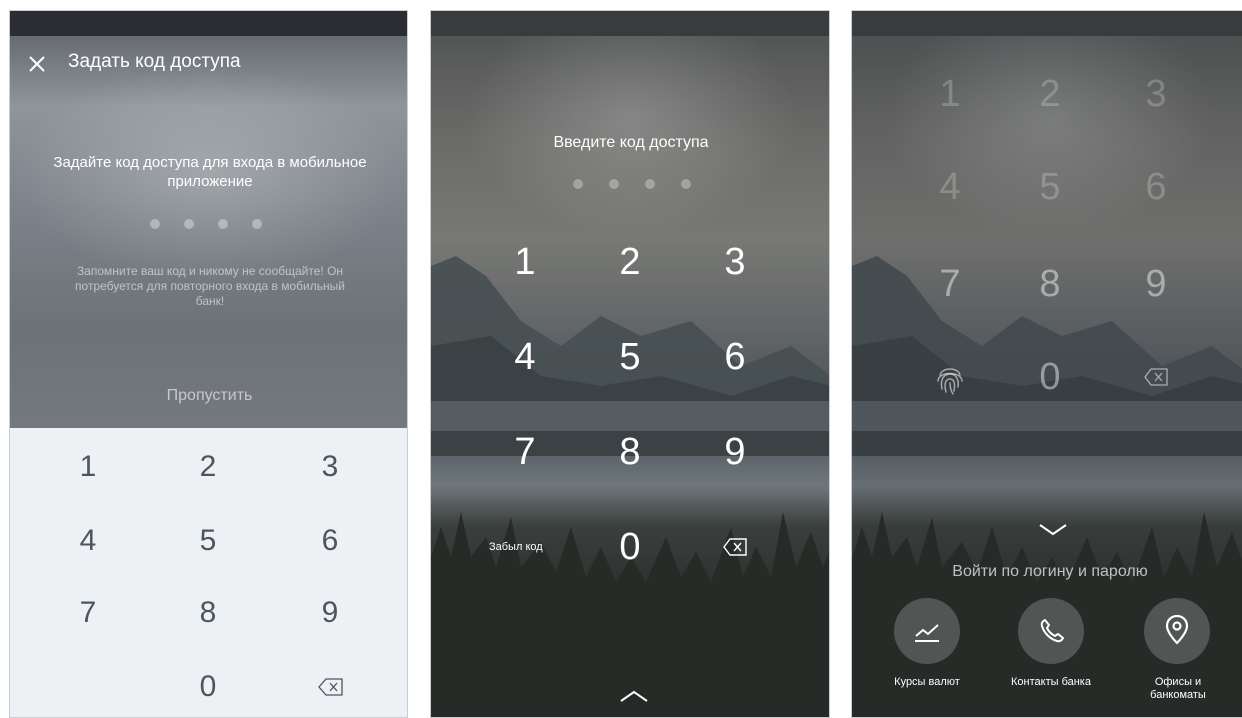 This screenshot has width=1242, height=718. I want to click on forgot-code-link: Забыл код, so click(516, 547).